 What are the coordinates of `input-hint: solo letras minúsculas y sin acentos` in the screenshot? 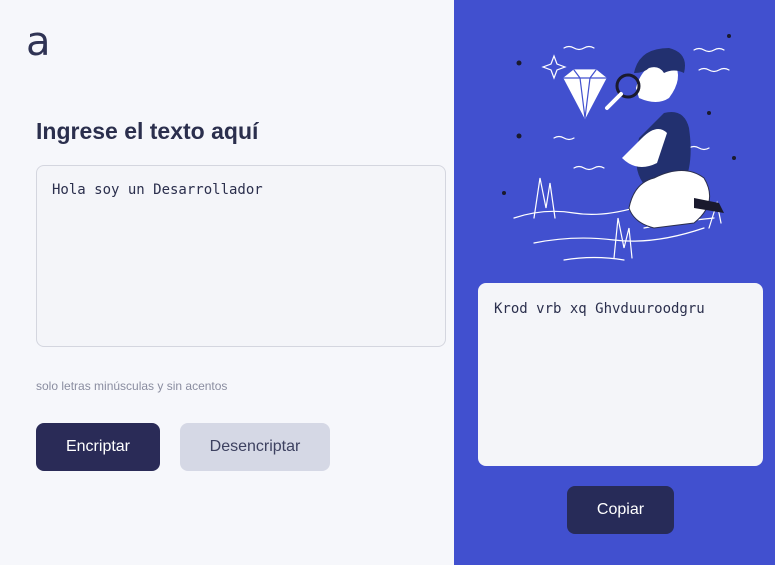 It's located at (132, 386).